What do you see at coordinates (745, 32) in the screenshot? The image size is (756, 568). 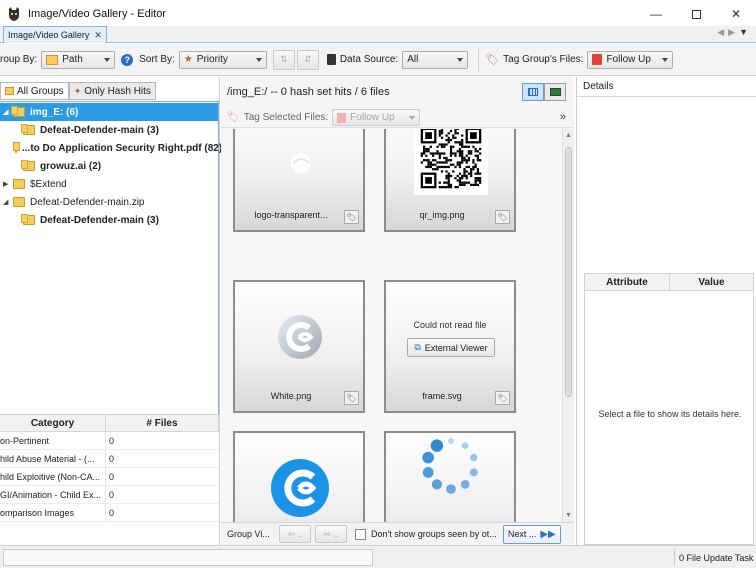 I see `tab-list-icon: ▼` at bounding box center [745, 32].